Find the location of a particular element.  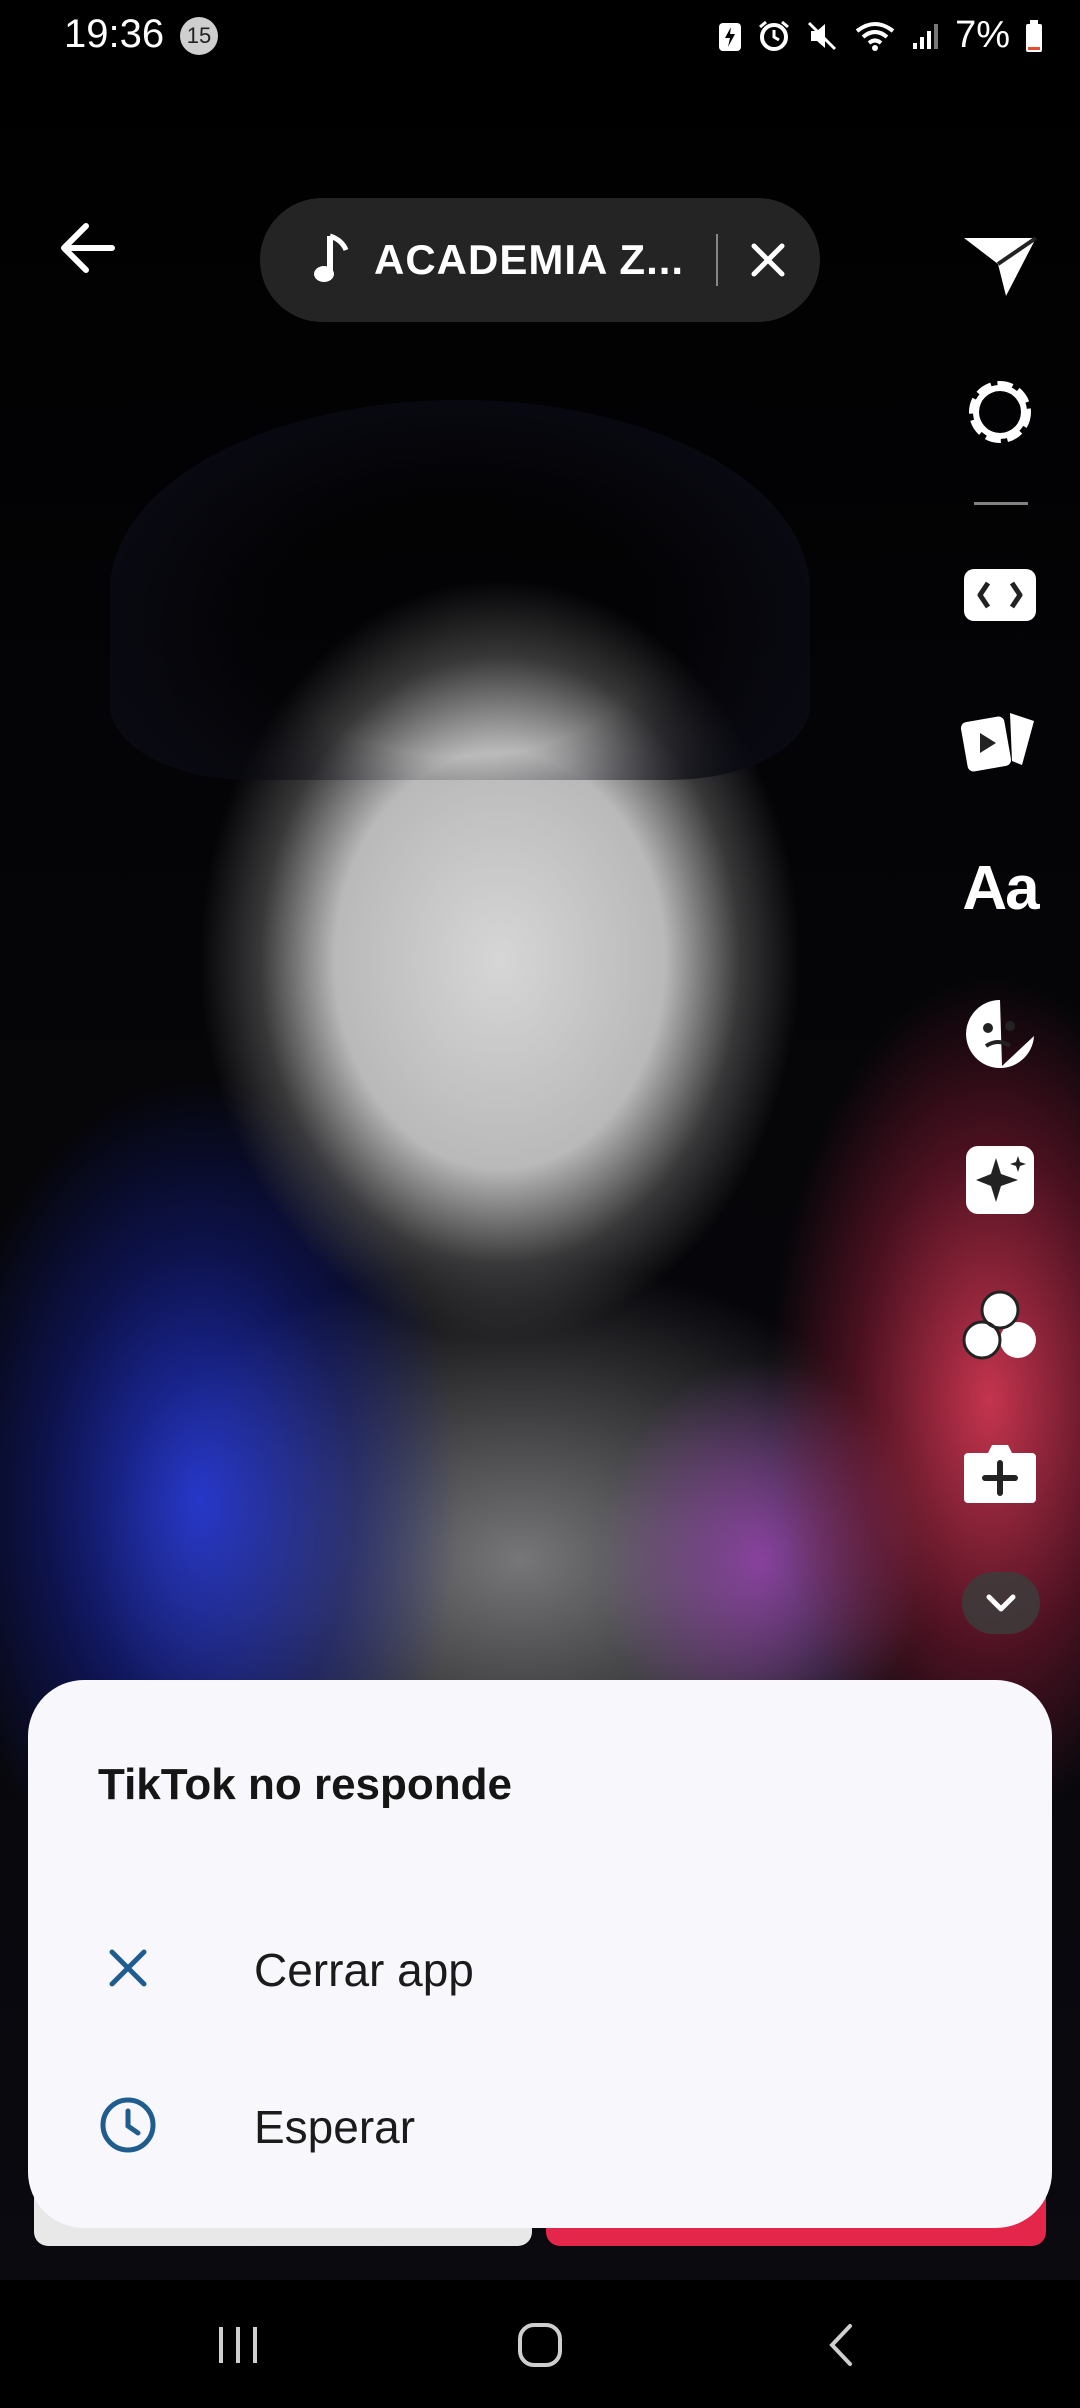

sticker-icon is located at coordinates (1000, 1034).